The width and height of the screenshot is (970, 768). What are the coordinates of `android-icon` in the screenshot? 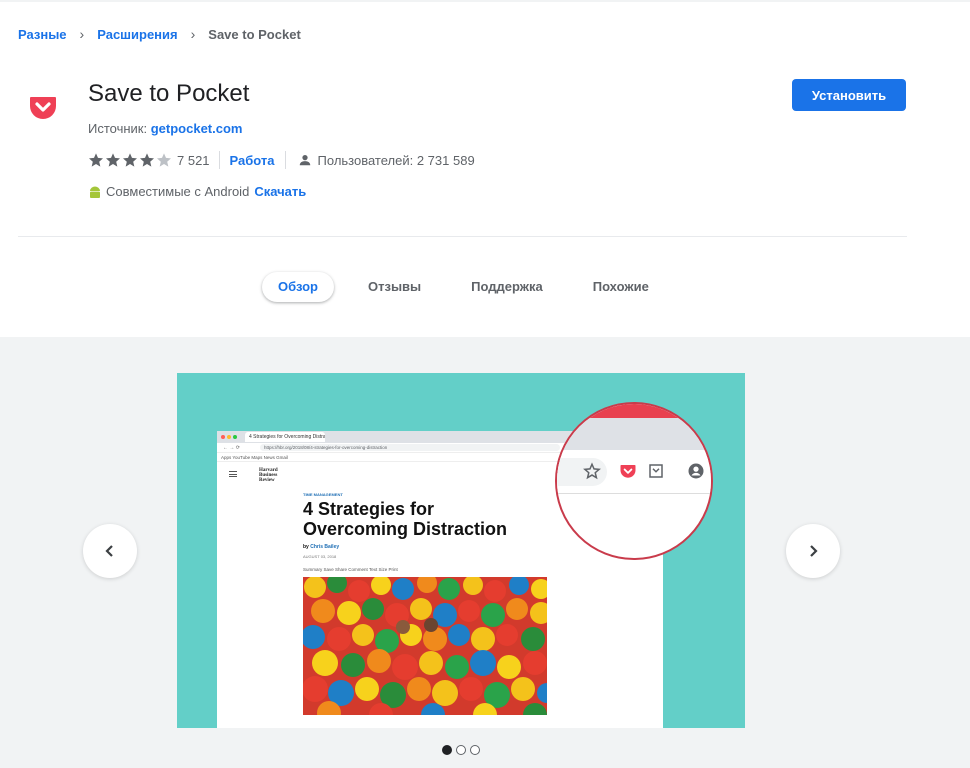 It's located at (95, 192).